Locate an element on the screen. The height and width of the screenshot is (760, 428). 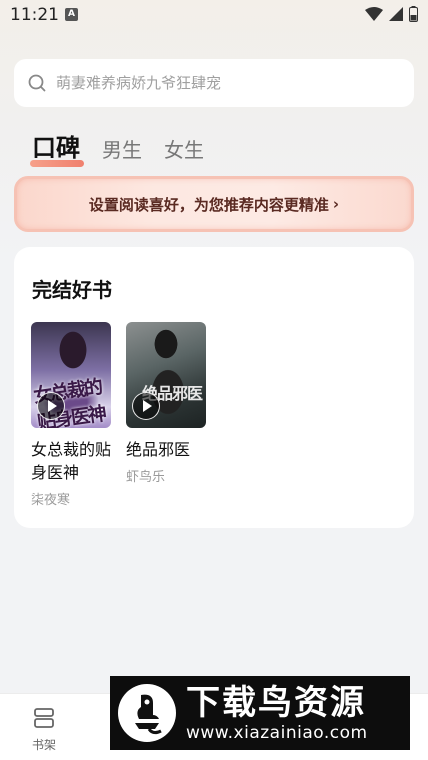
signal-icon is located at coordinates (396, 14).